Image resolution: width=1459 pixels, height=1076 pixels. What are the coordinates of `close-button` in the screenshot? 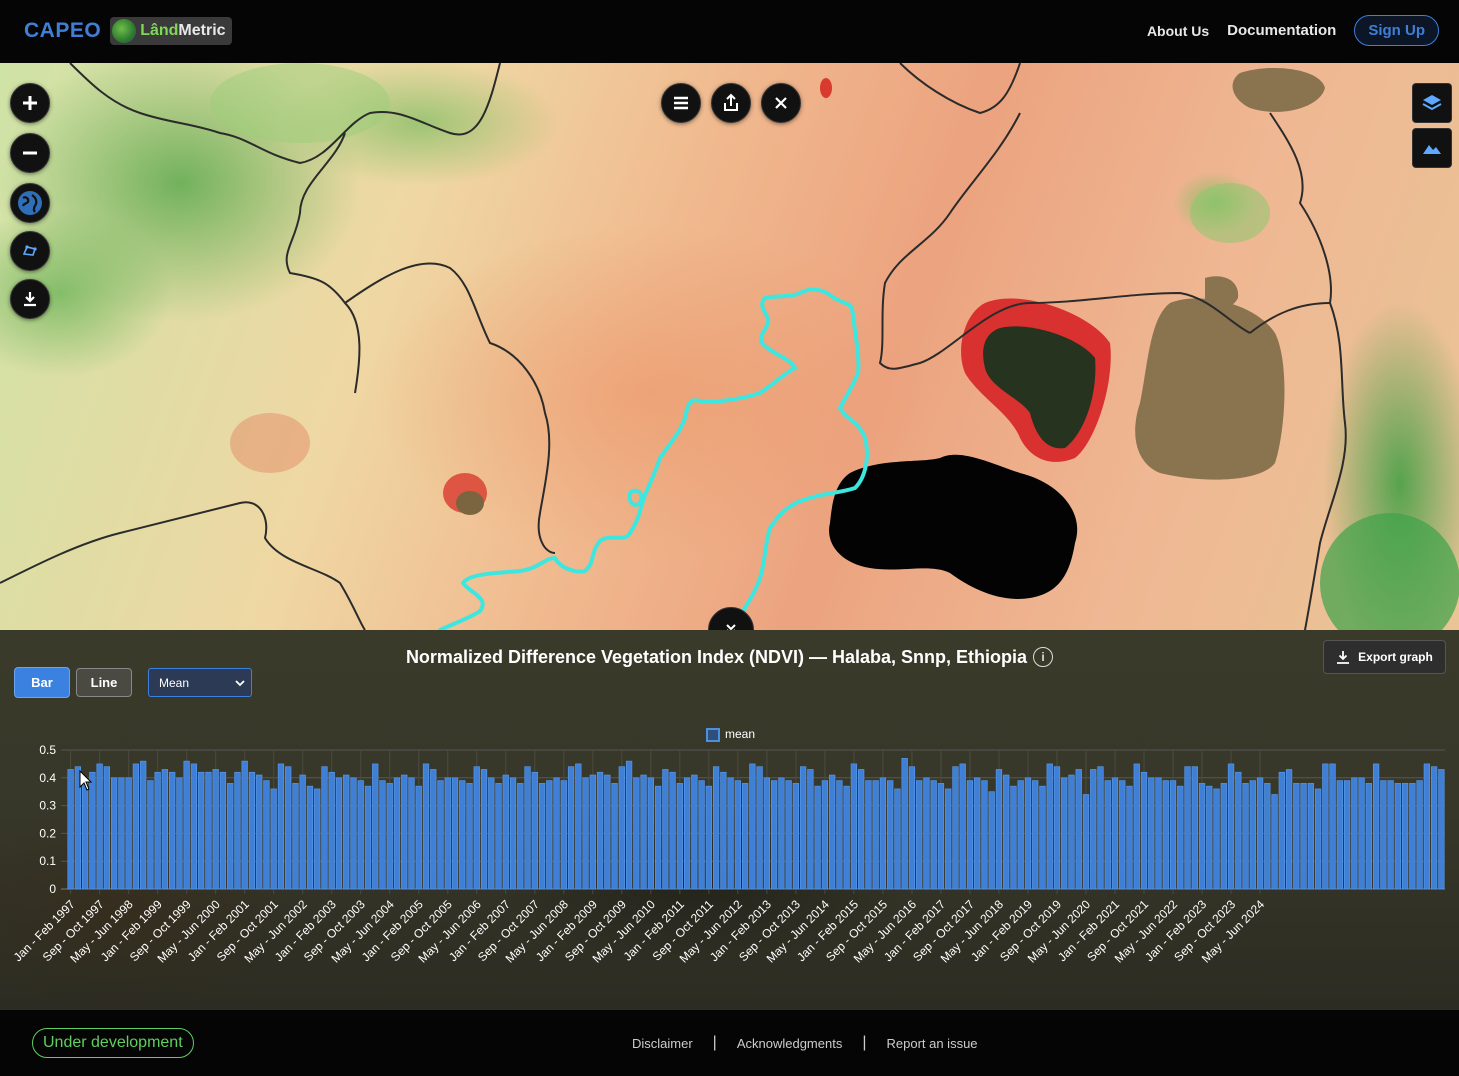 It's located at (781, 103).